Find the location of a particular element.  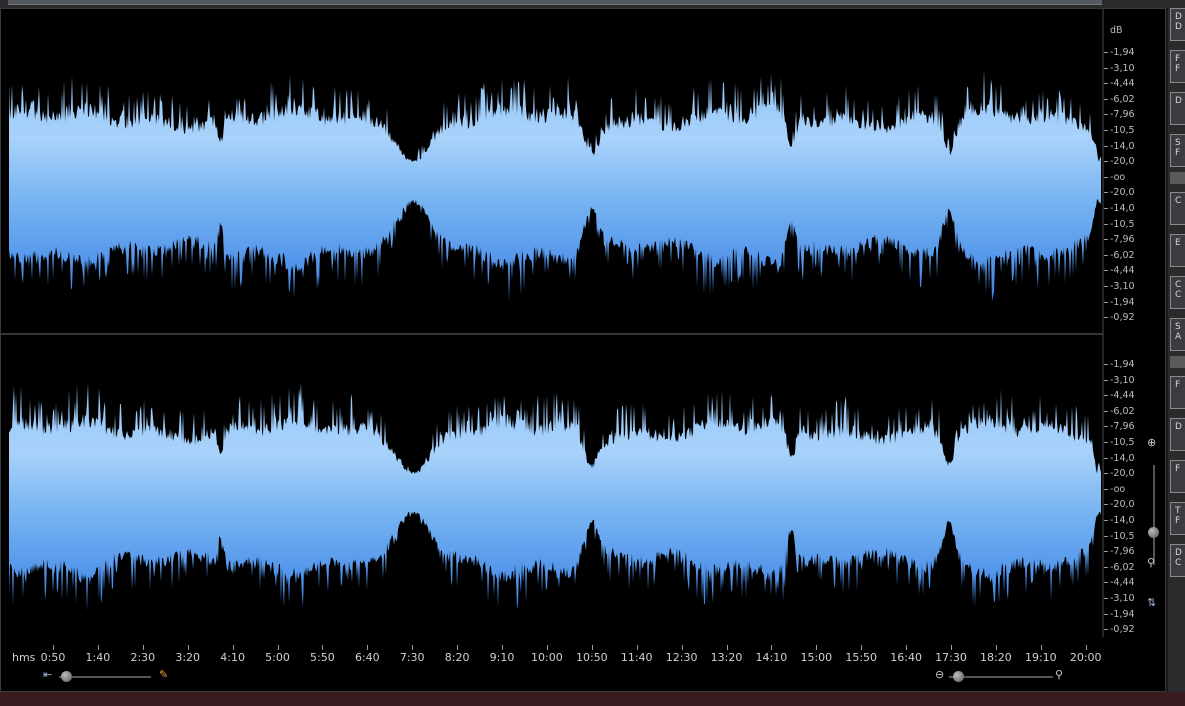

time-tick-label: 8:20 is located at coordinates (457, 657).